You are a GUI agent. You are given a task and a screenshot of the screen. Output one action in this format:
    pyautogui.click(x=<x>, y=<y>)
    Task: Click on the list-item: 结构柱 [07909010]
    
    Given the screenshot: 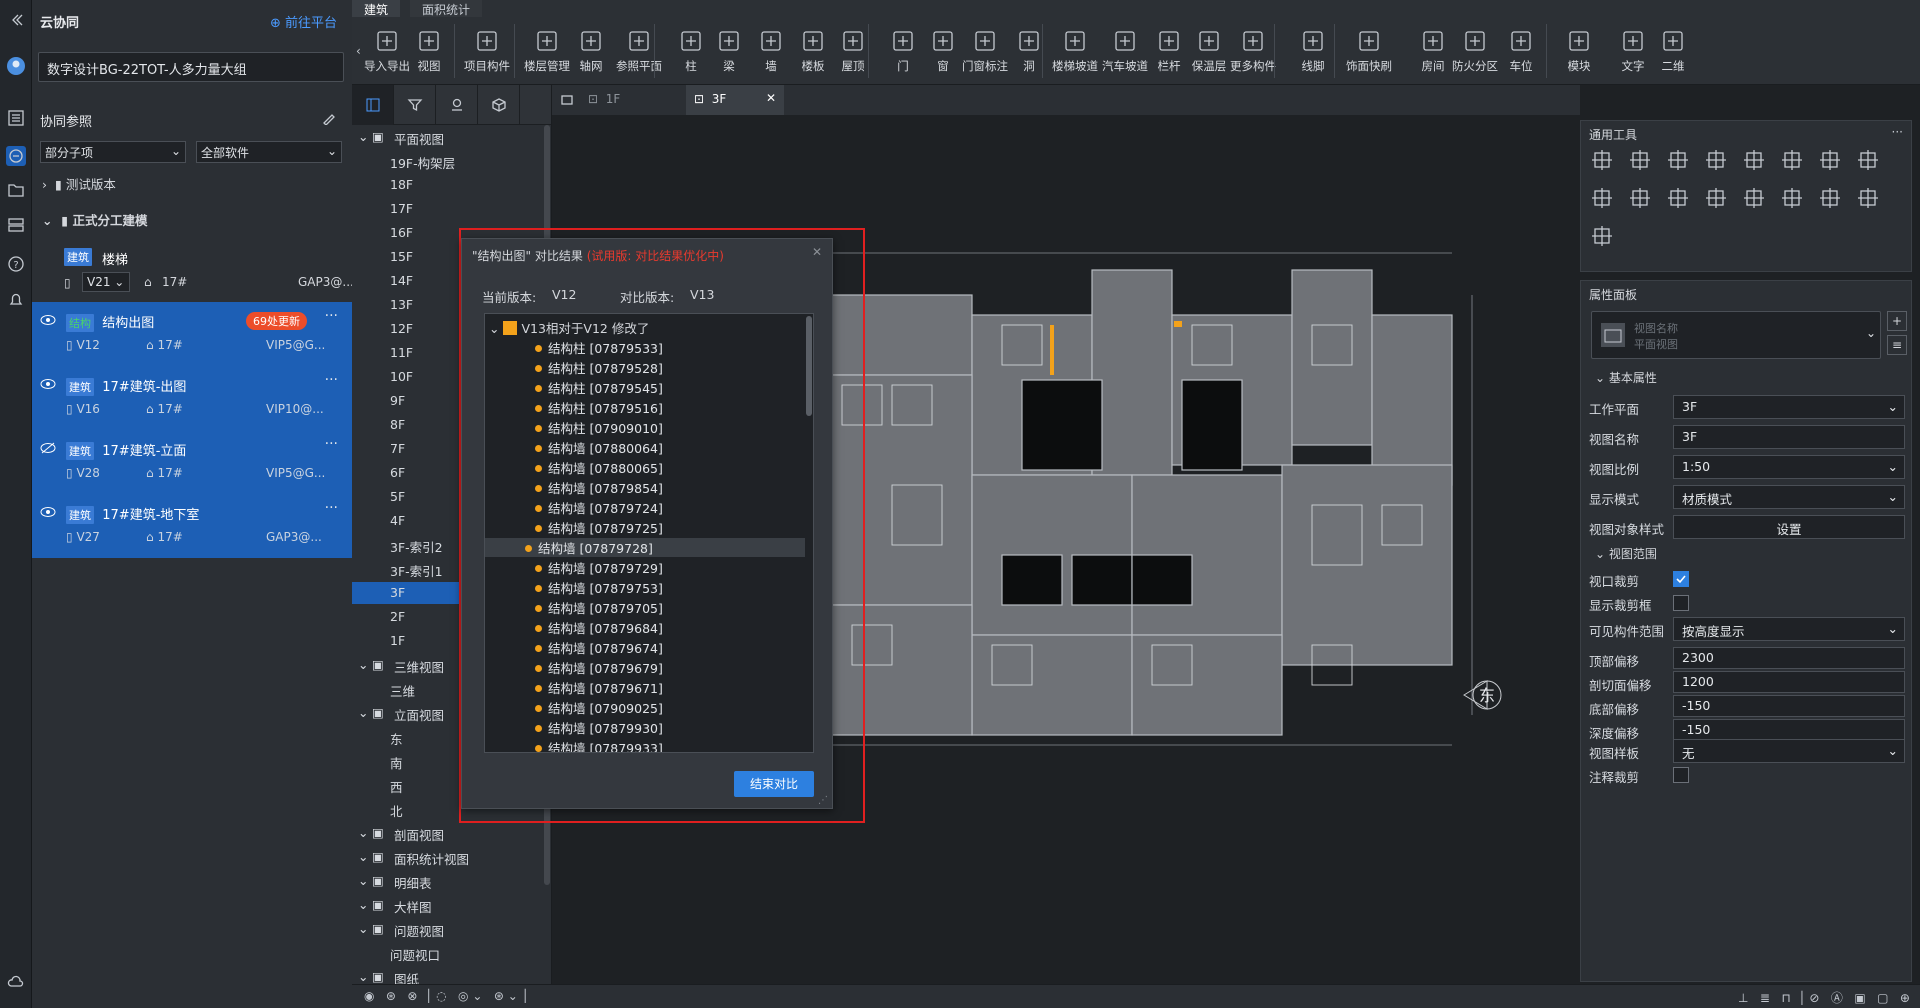 What is the action you would take?
    pyautogui.click(x=599, y=427)
    